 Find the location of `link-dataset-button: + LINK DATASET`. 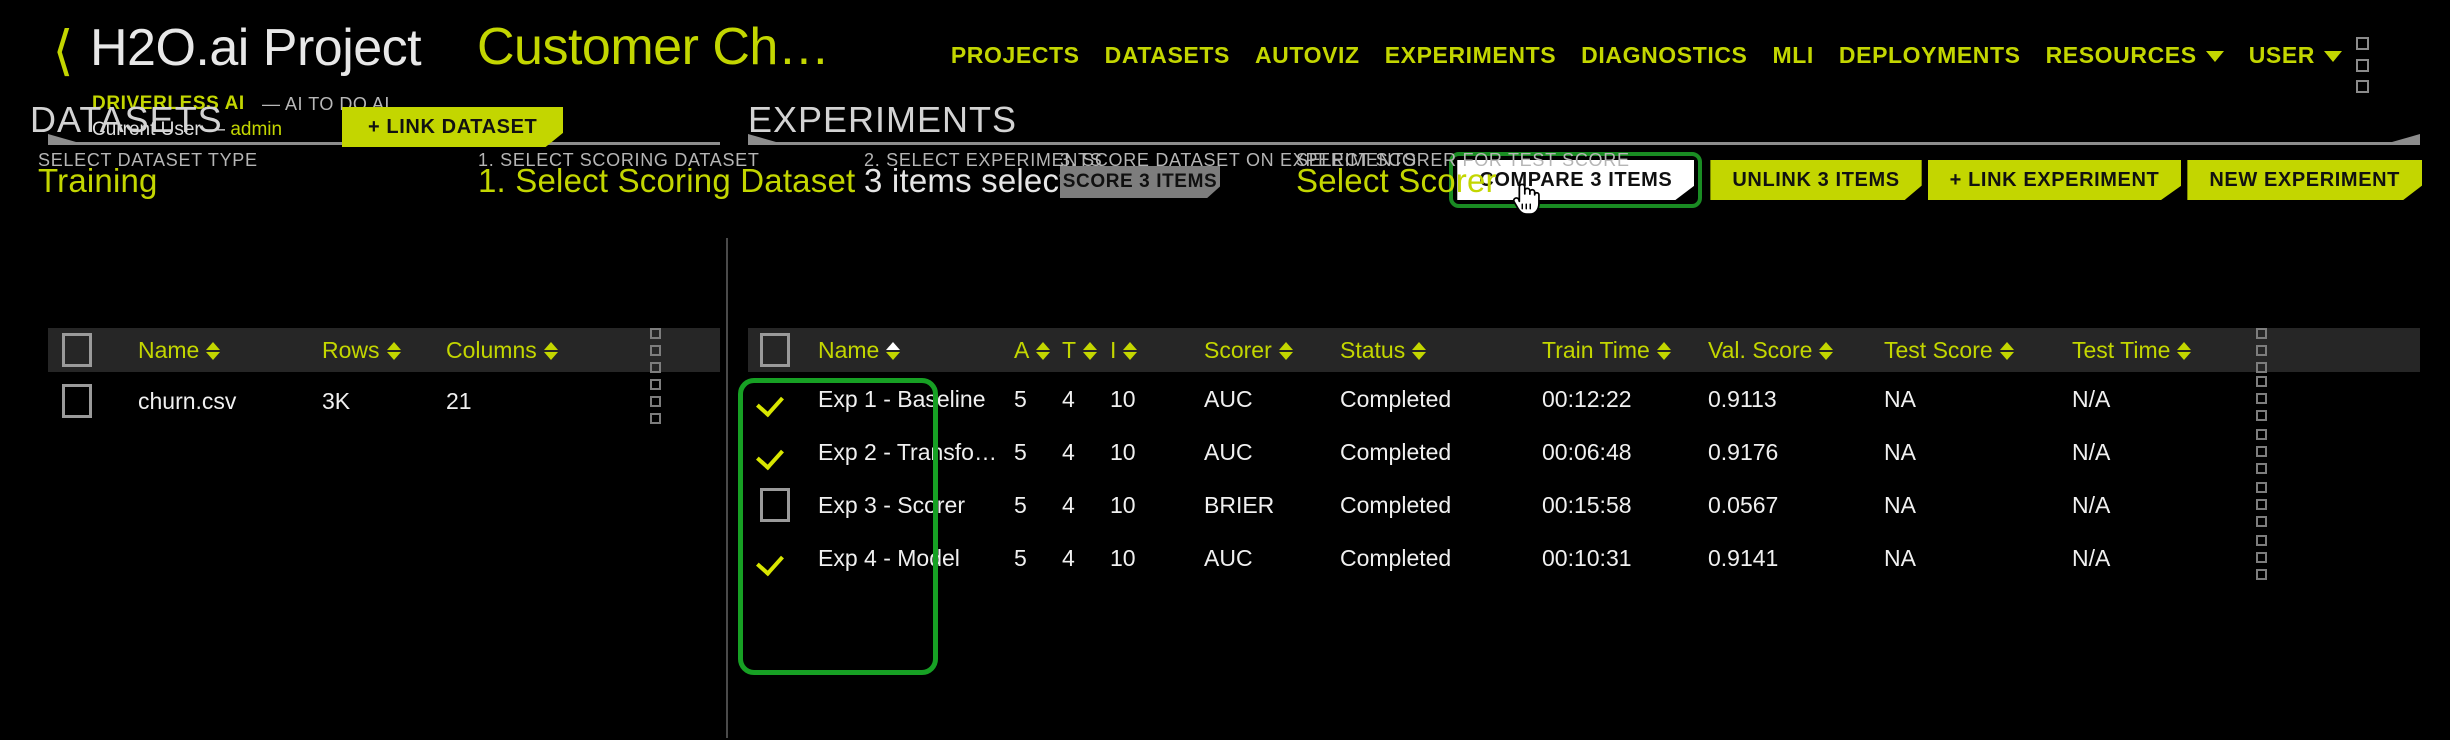

link-dataset-button: + LINK DATASET is located at coordinates (453, 127).